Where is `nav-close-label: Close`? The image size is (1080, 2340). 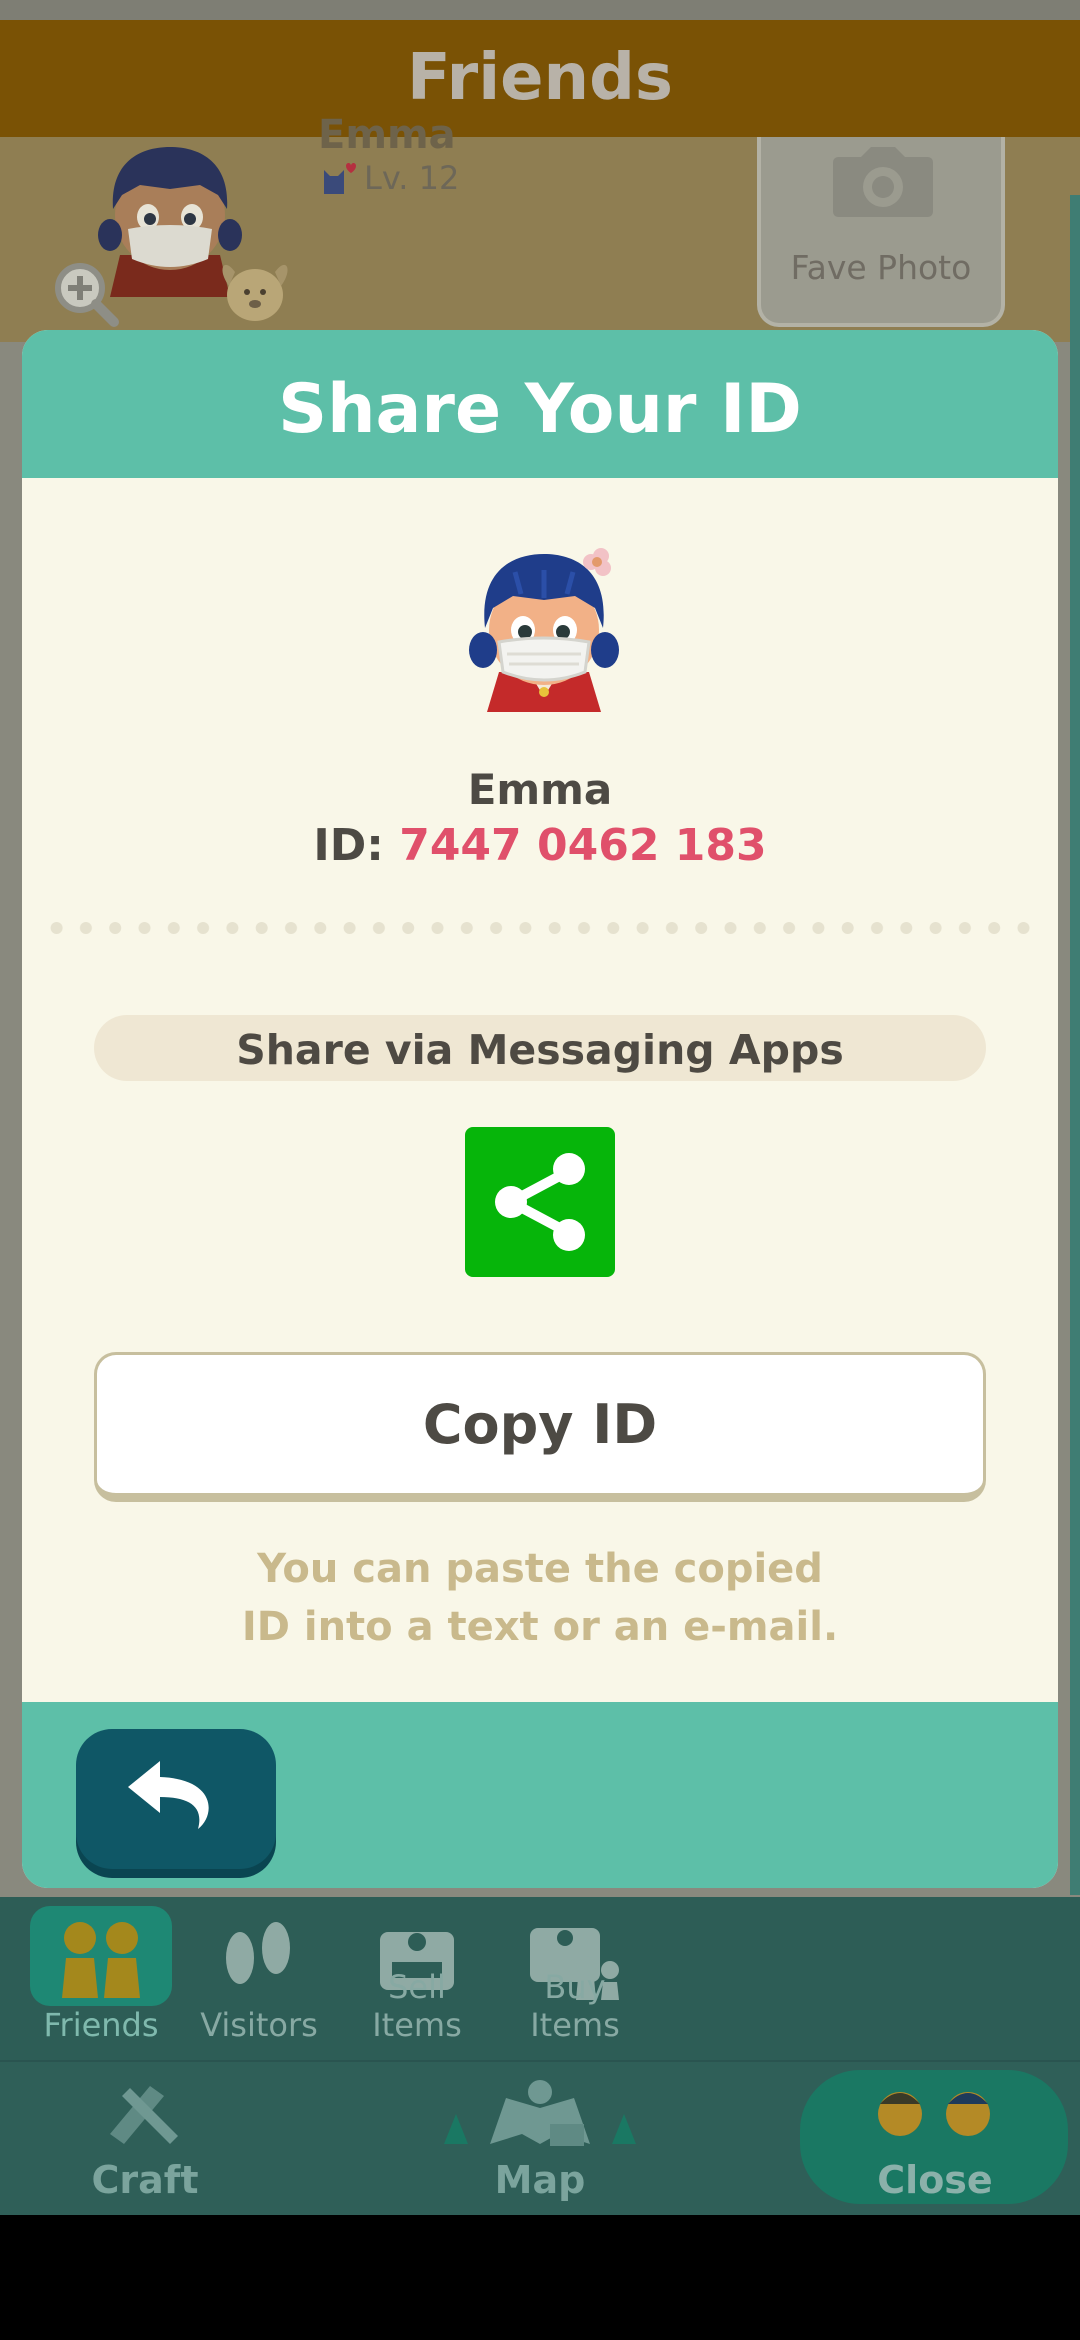 nav-close-label: Close is located at coordinates (935, 2180).